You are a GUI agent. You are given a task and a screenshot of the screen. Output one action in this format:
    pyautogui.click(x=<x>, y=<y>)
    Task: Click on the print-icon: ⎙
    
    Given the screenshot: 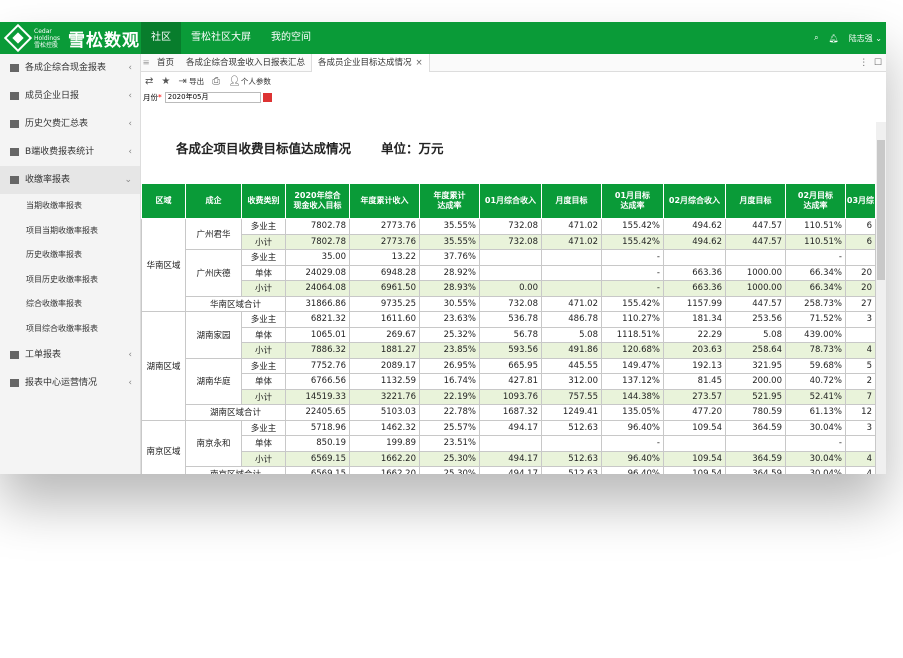 What is the action you would take?
    pyautogui.click(x=216, y=81)
    